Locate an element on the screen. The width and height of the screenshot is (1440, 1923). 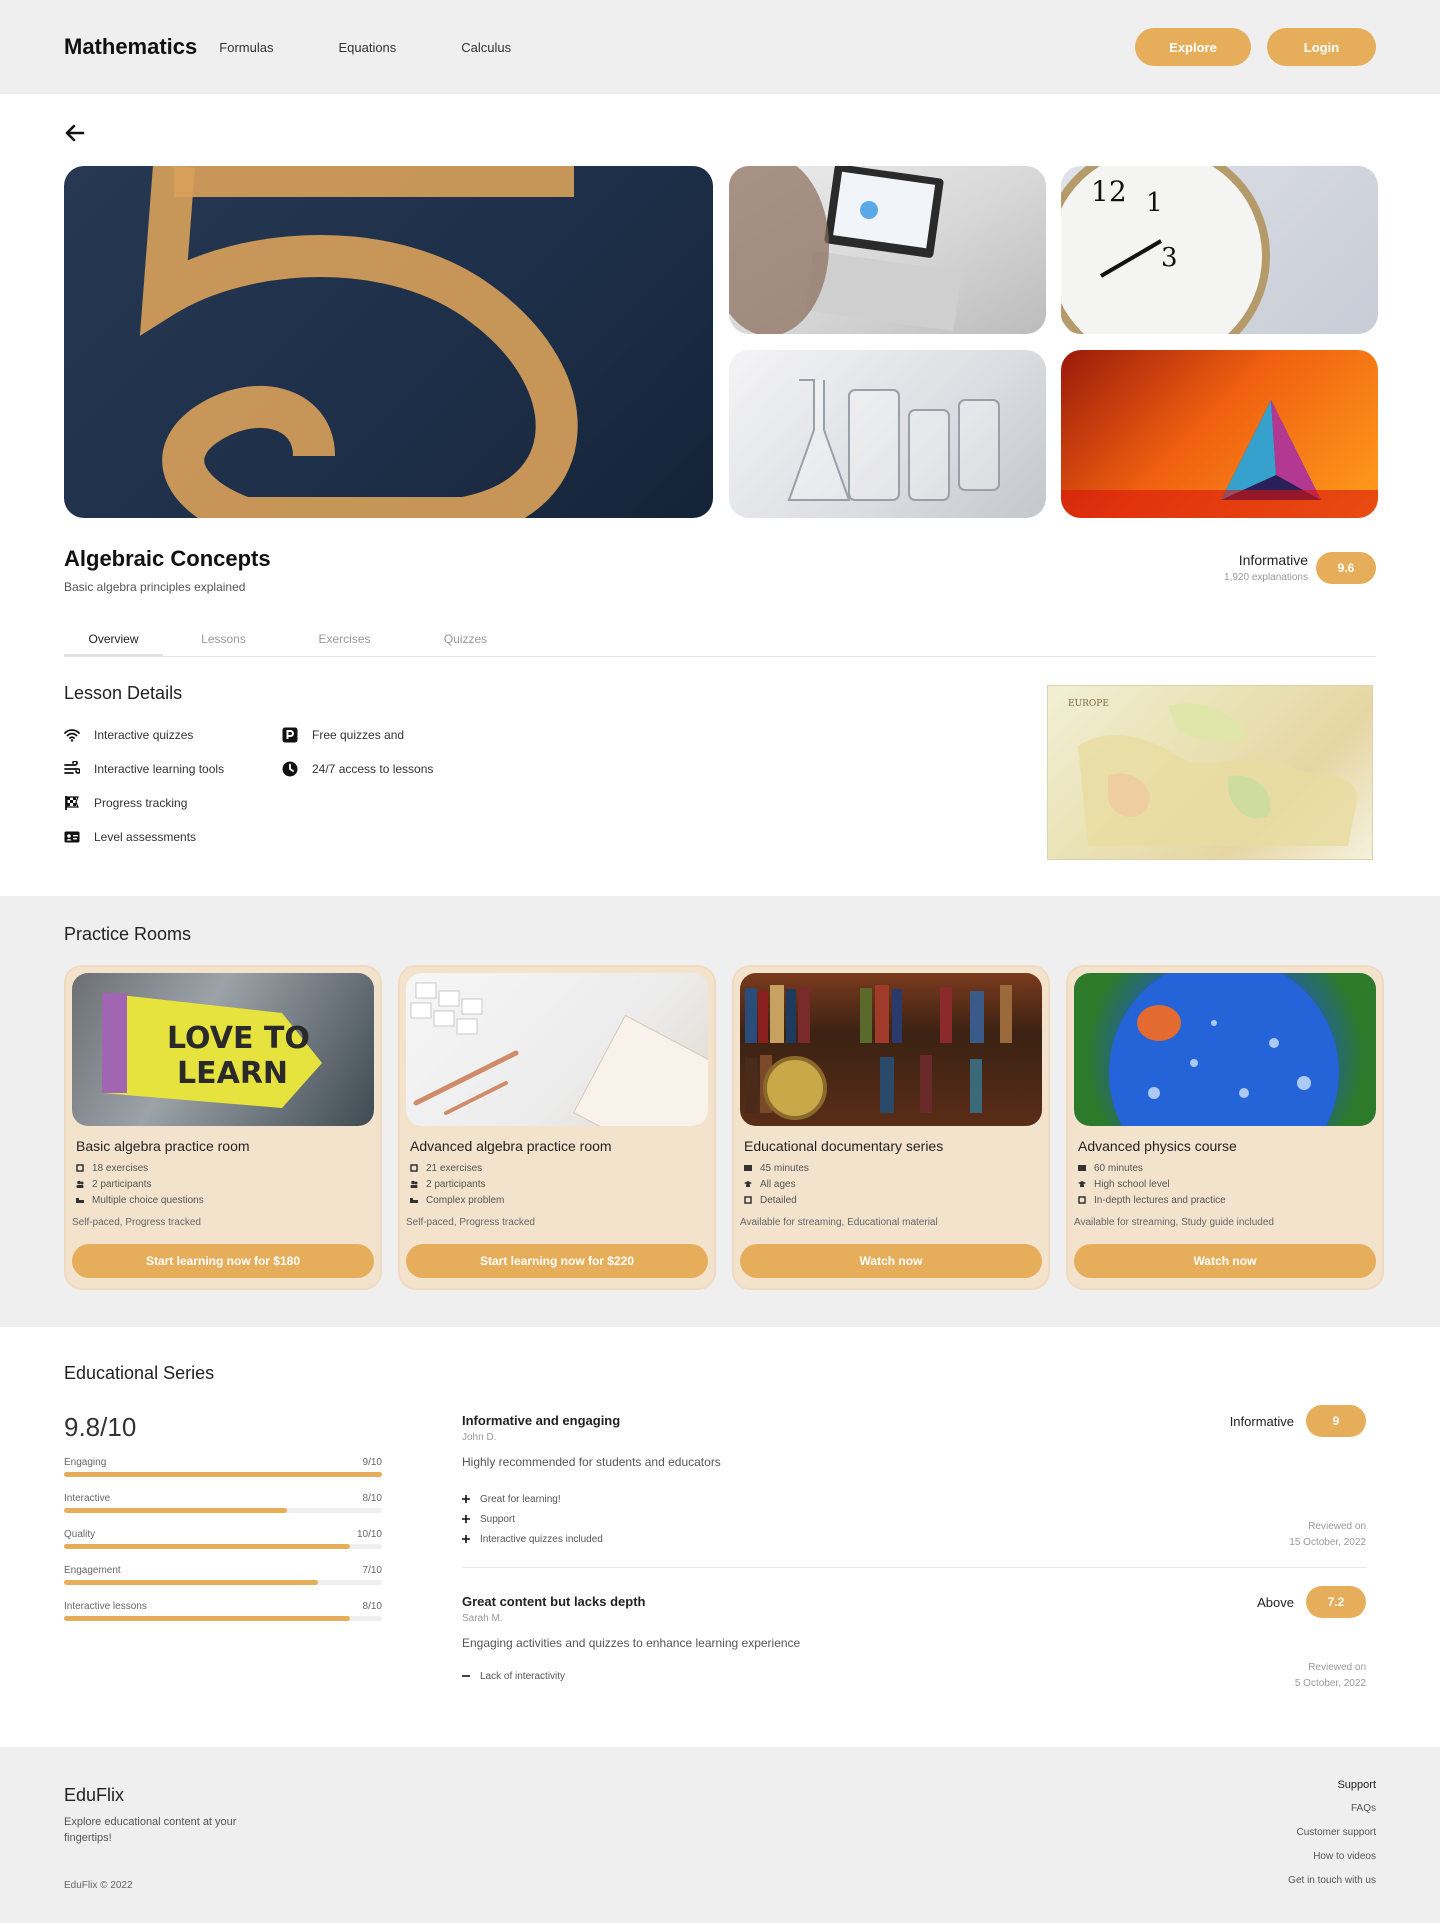
gallery-laptop-image is located at coordinates (887, 250).